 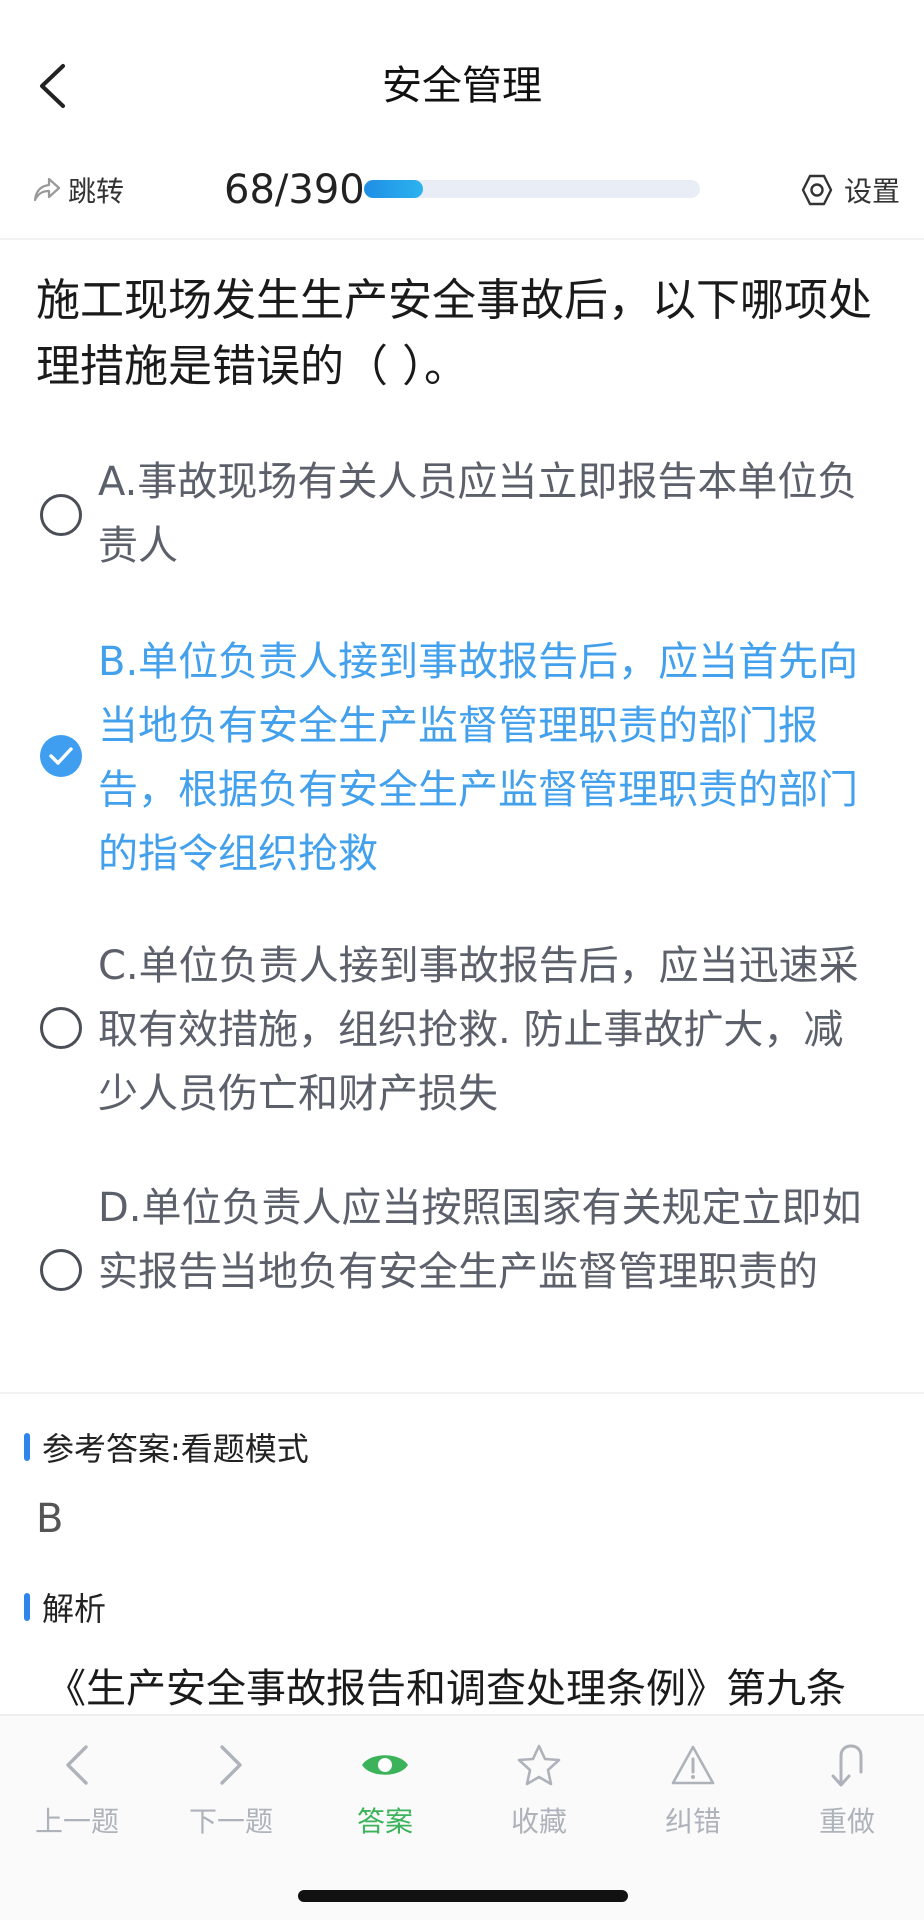 What do you see at coordinates (446, 1689) in the screenshot?
I see `analysis-text: 《生产安全事故报告和调查处理条例》第九条` at bounding box center [446, 1689].